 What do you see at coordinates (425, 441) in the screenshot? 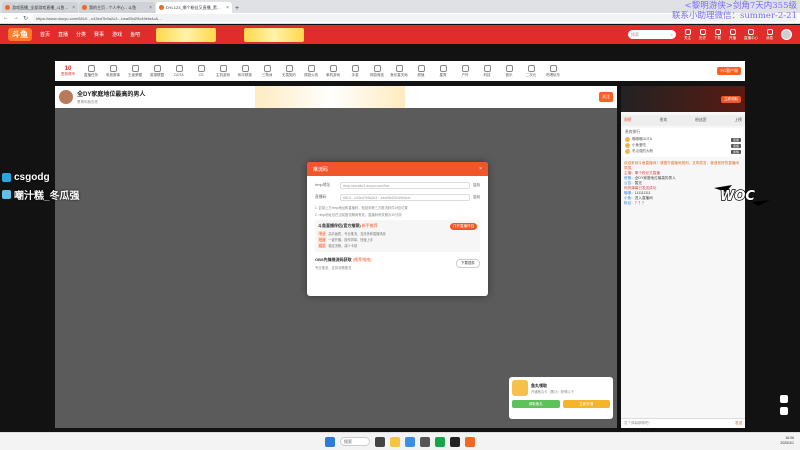
I see `store-icon` at bounding box center [425, 441].